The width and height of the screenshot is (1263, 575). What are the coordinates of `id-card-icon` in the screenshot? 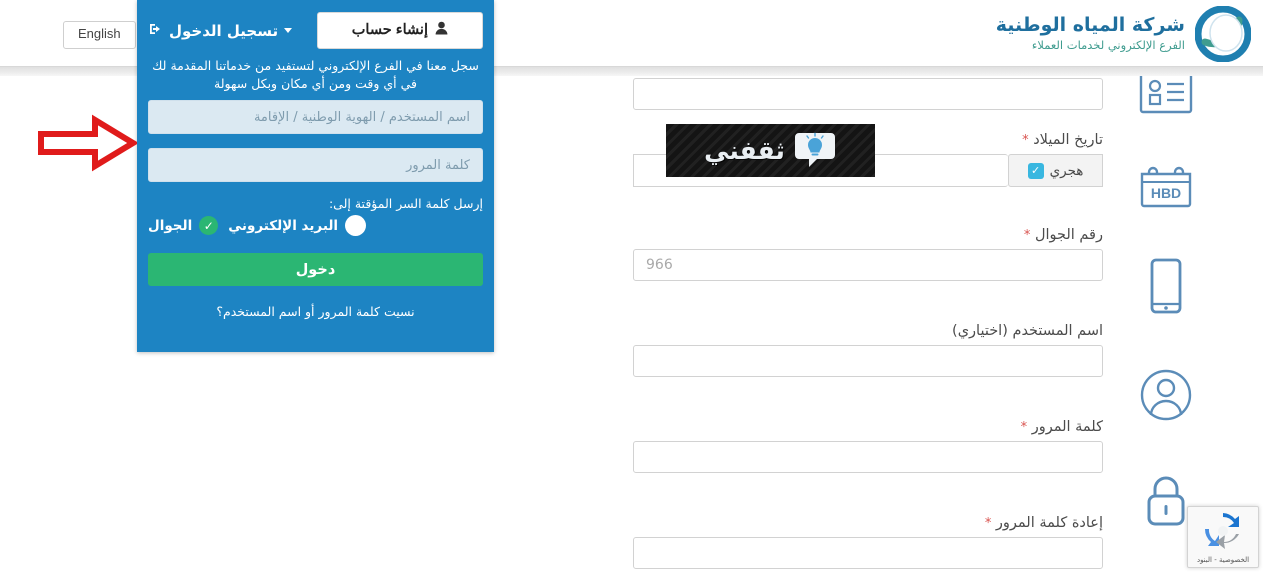 It's located at (1166, 95).